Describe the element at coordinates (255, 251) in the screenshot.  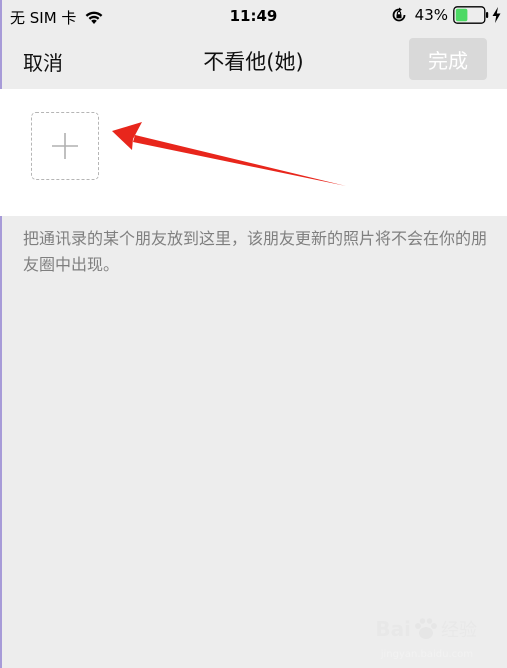
I see `hint-text: 把通讯录的某个朋友放到这里，该朋友更新的照片将不会在你的朋友圈中出现。` at that location.